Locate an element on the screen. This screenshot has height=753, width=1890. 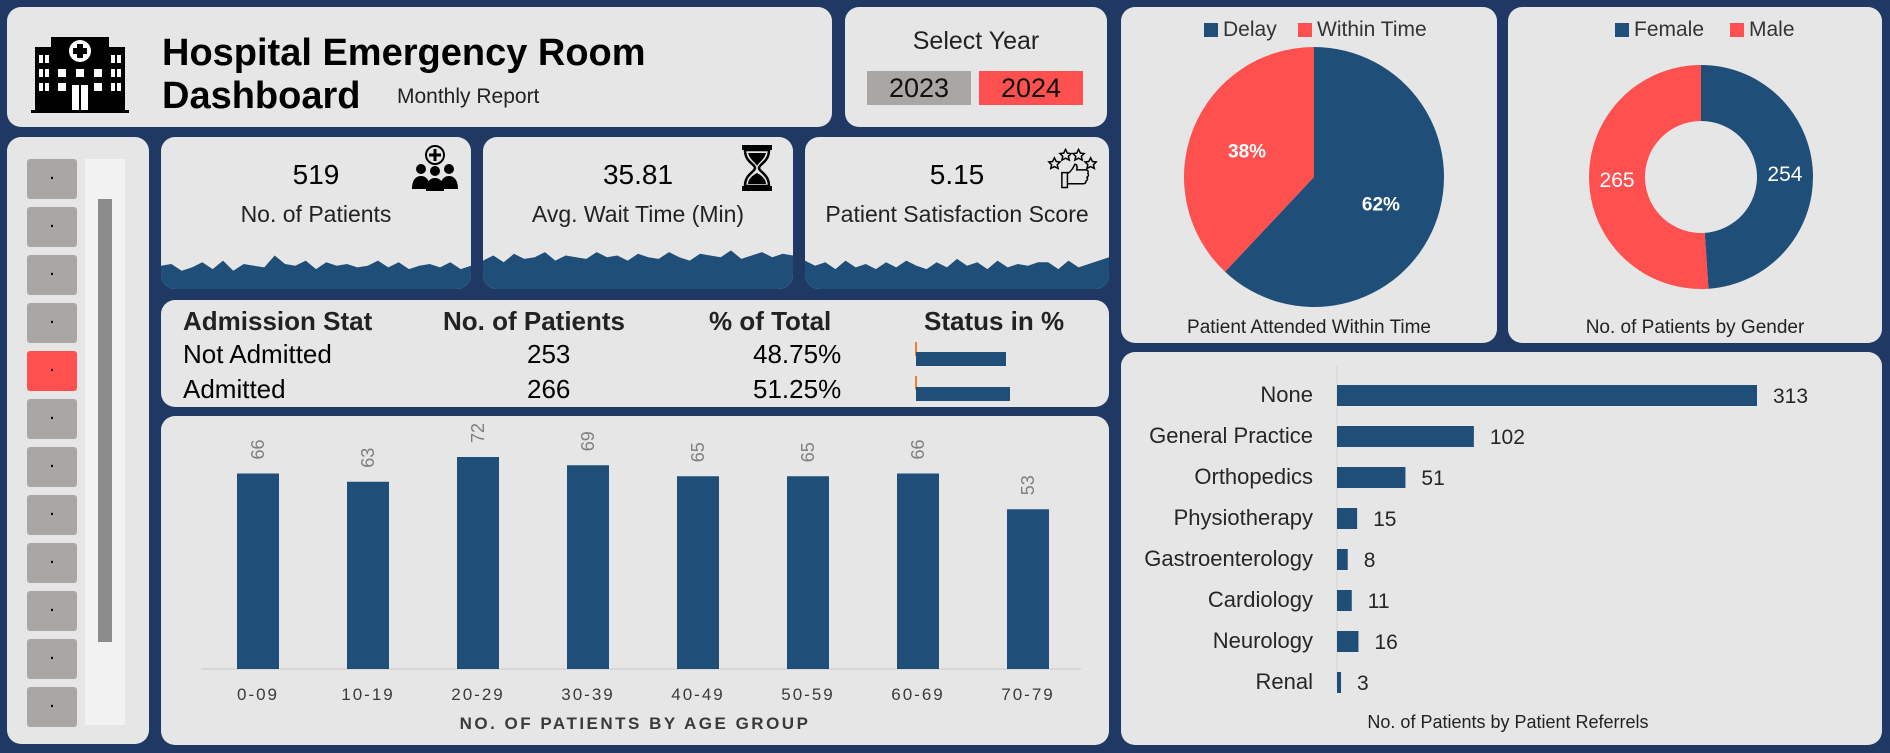
col-header-status-pct: Status in % is located at coordinates (994, 321).